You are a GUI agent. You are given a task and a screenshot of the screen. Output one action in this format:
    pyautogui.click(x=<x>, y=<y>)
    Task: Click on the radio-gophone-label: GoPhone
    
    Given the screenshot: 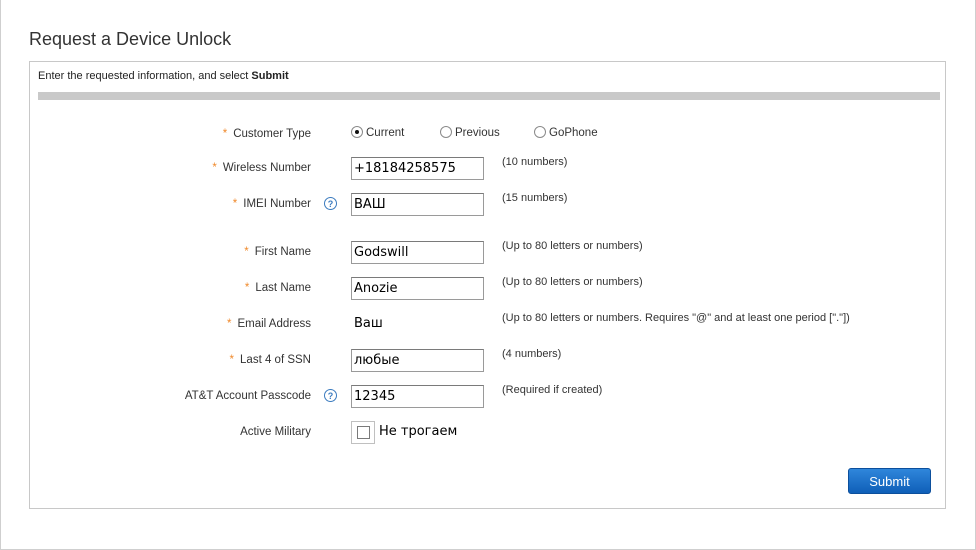 What is the action you would take?
    pyautogui.click(x=573, y=133)
    